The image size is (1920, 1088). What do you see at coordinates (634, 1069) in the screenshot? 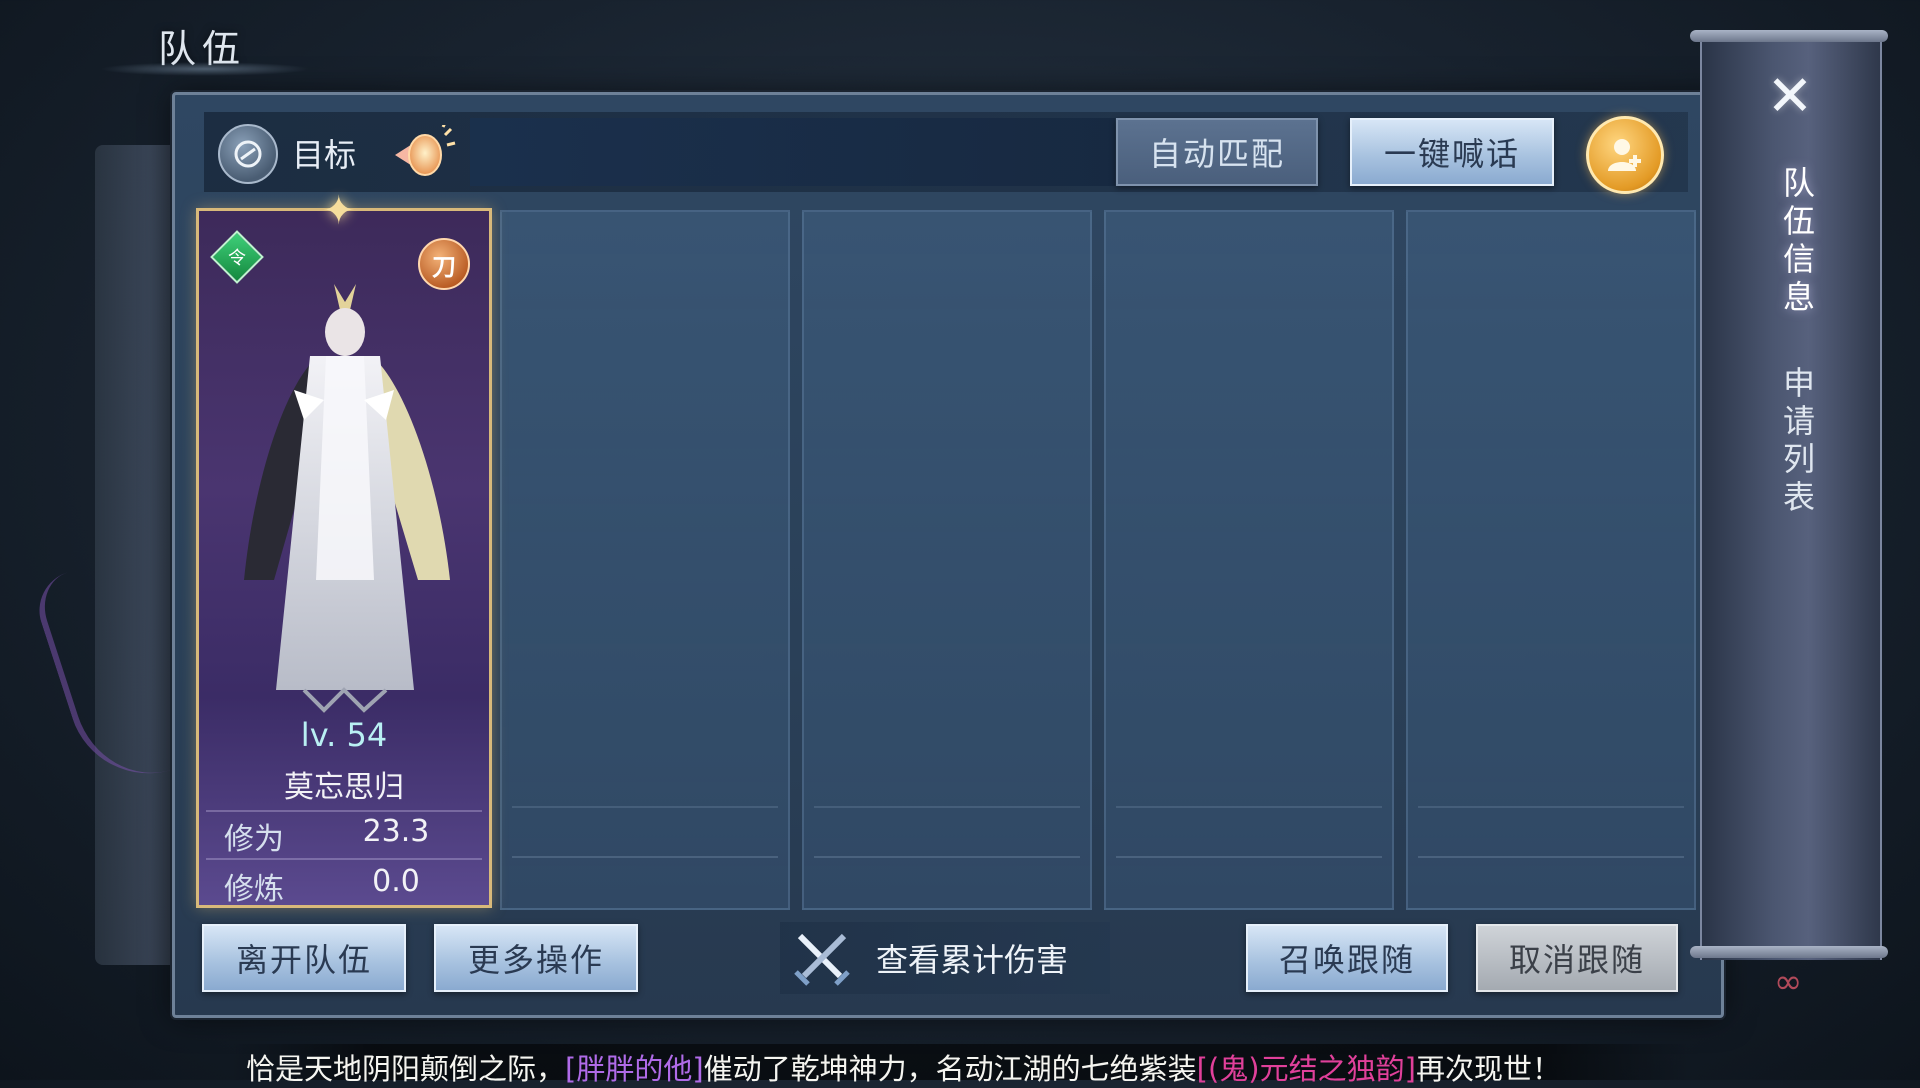
I see `announcement-player: [胖胖的他]` at bounding box center [634, 1069].